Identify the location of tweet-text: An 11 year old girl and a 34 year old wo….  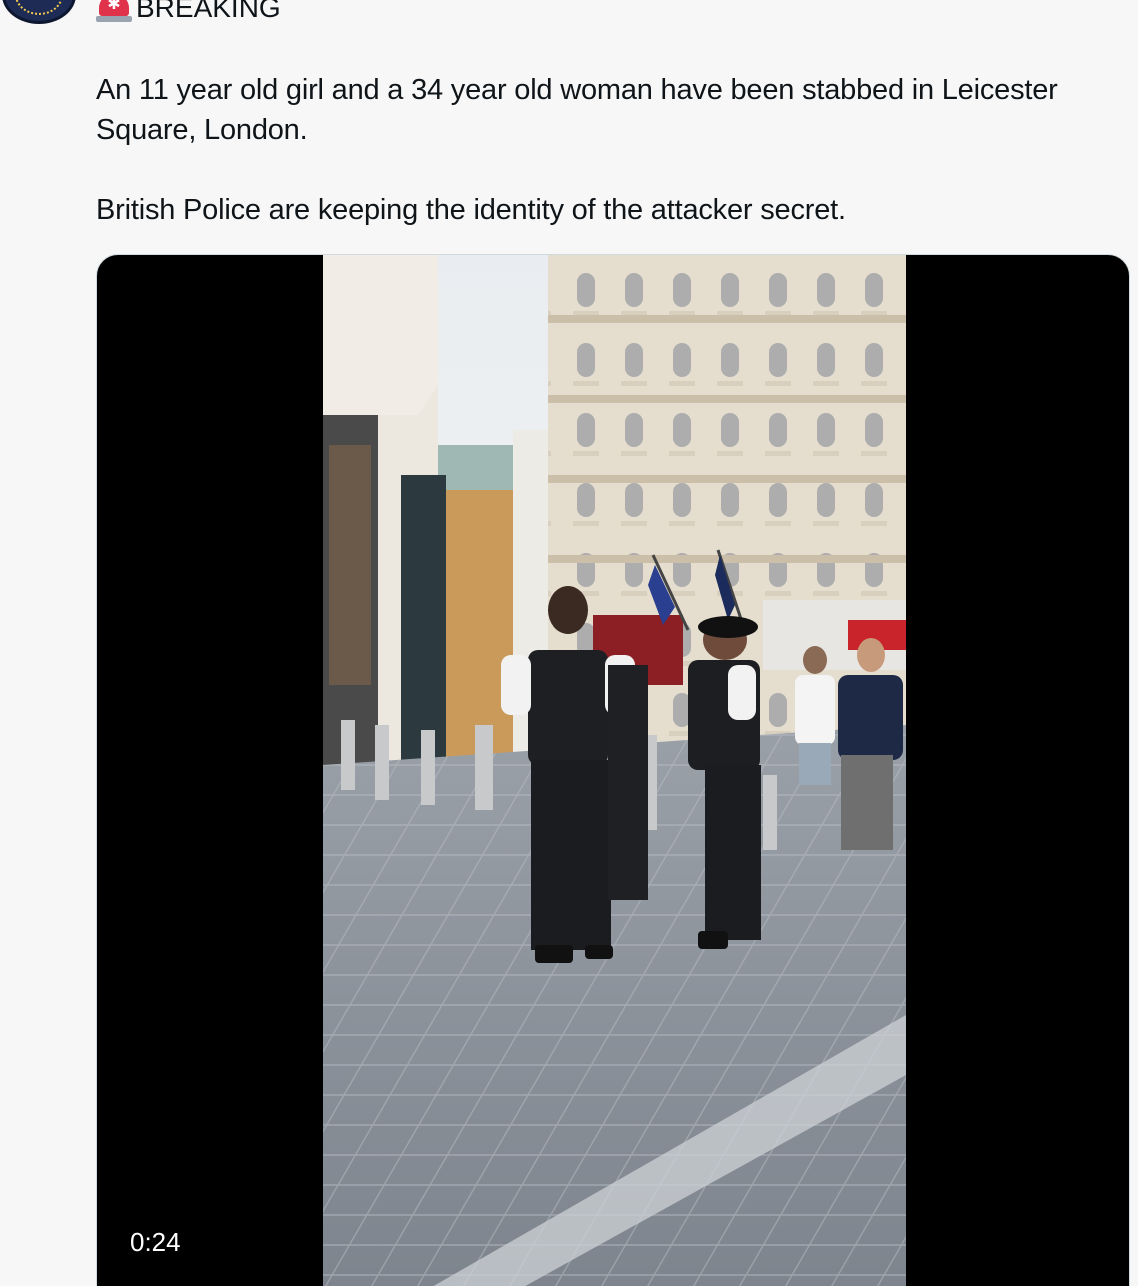
(611, 150).